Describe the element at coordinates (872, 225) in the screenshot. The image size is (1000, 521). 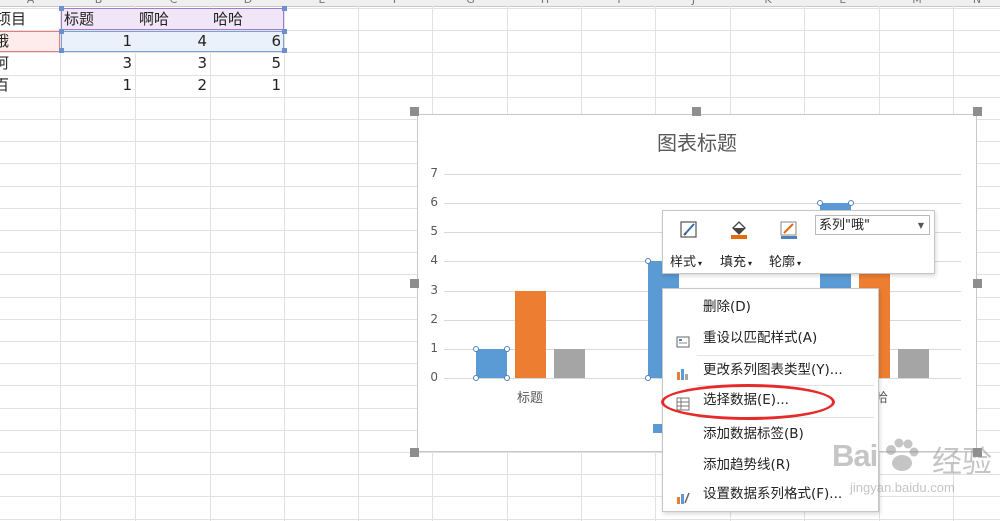
I see `series-select: 系列"哦" ▼` at that location.